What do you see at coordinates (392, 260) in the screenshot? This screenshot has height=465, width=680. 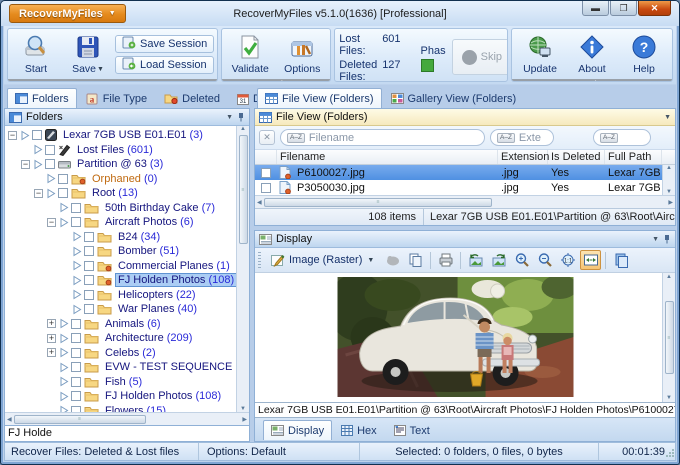 I see `pan-tool-icon` at bounding box center [392, 260].